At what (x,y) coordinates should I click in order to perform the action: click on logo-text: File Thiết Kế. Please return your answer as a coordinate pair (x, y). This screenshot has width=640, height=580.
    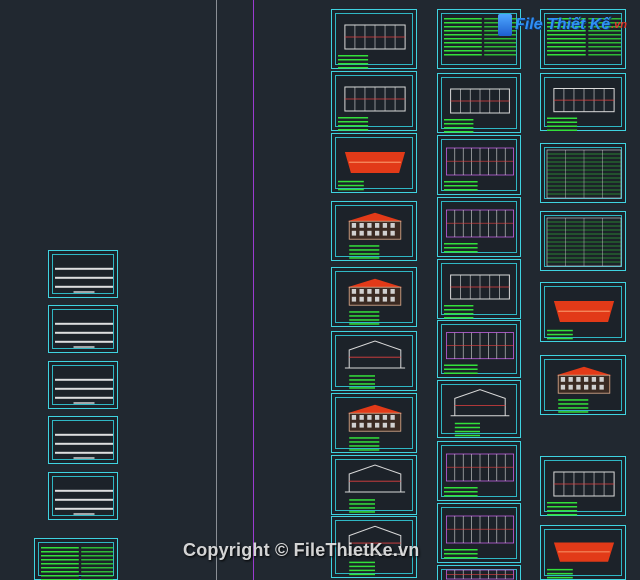
    Looking at the image, I should click on (563, 24).